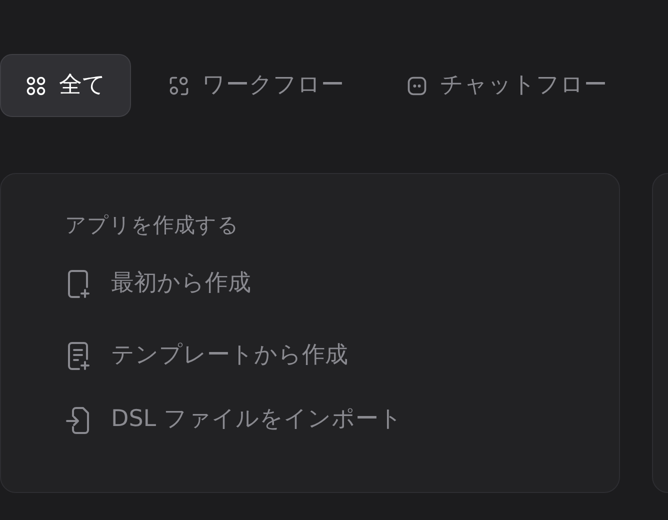 The image size is (668, 520). I want to click on document-plus-icon, so click(78, 356).